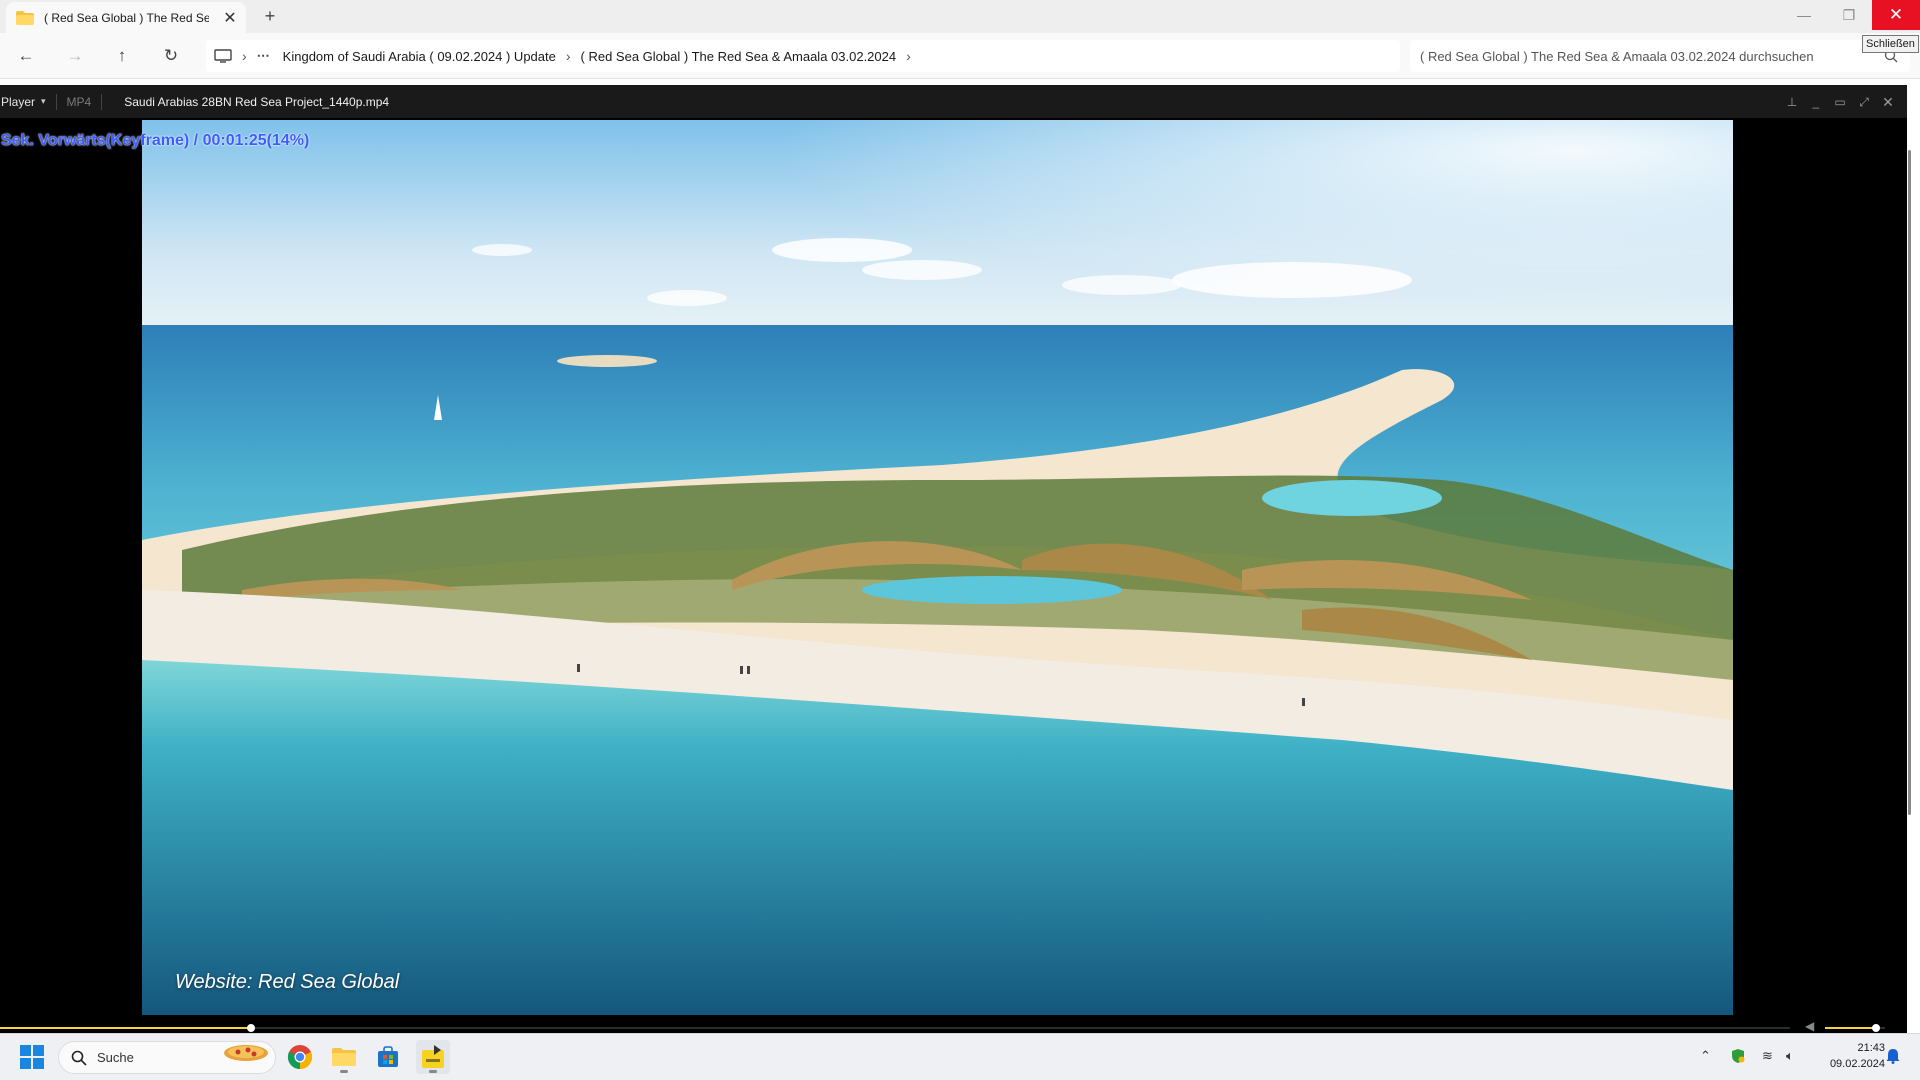  I want to click on pin-icon: ⊥, so click(1792, 102).